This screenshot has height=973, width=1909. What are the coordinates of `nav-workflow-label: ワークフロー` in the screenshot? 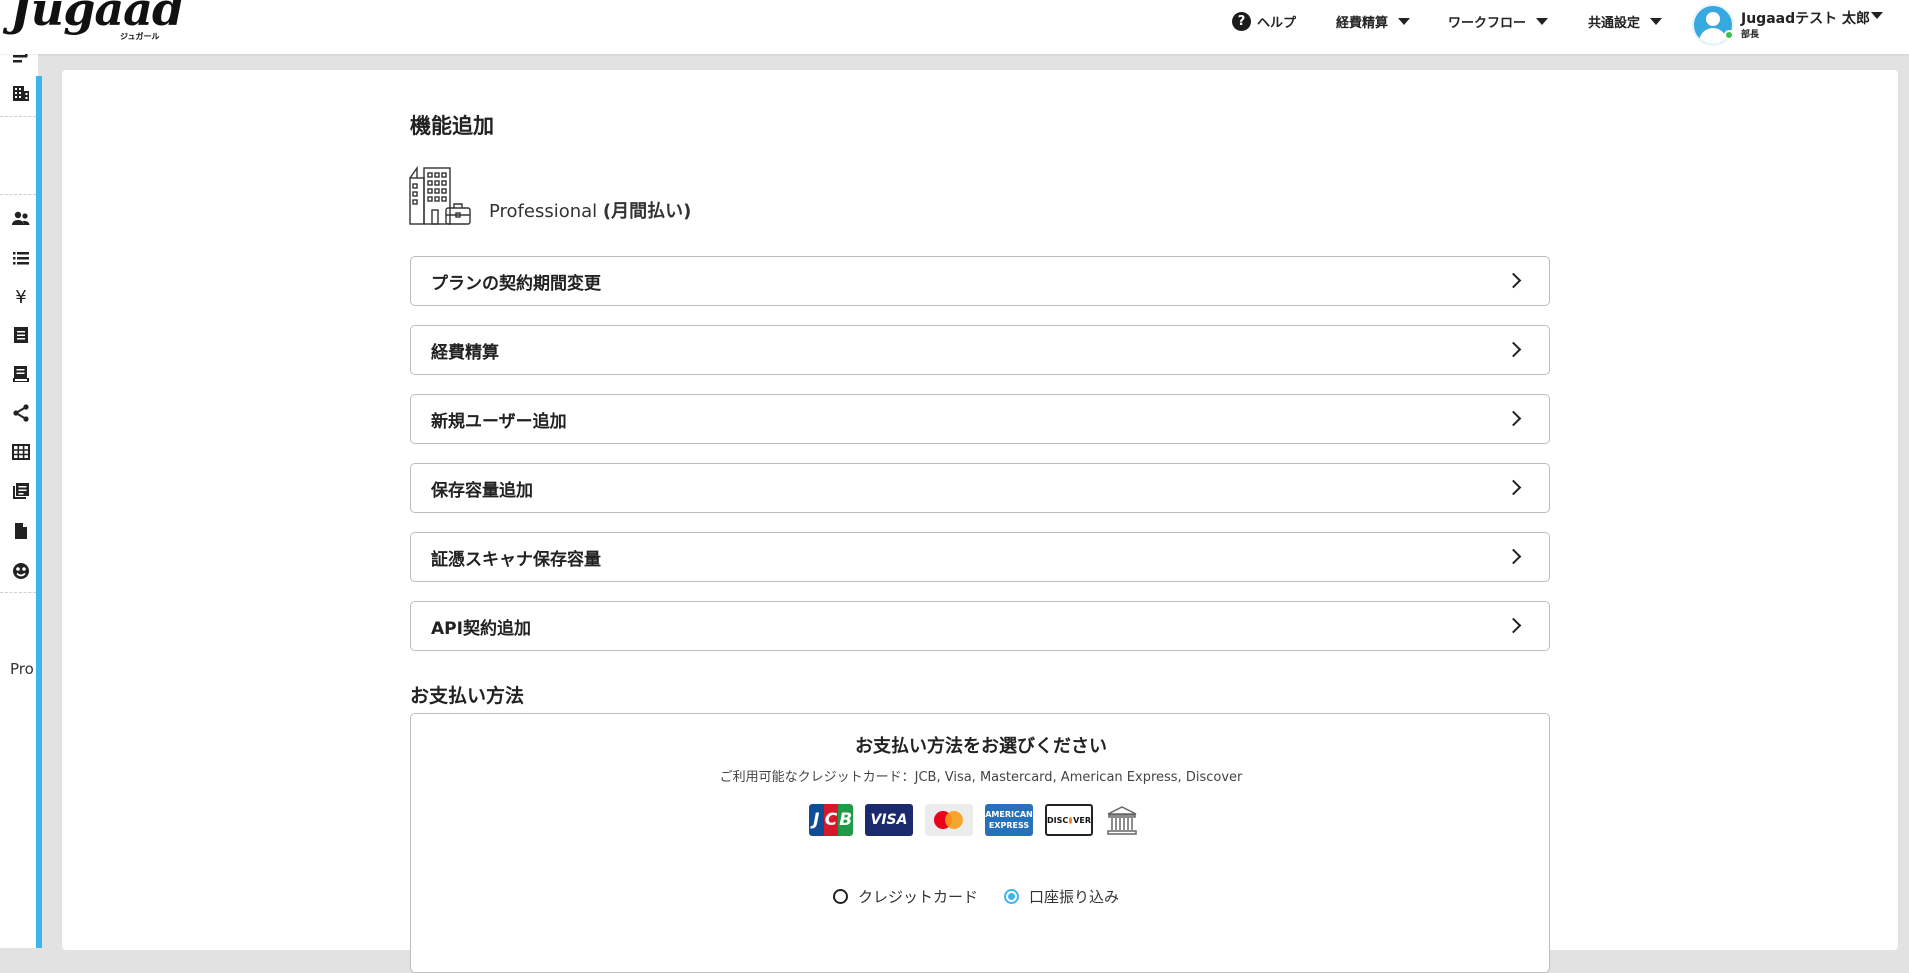 It's located at (1487, 23).